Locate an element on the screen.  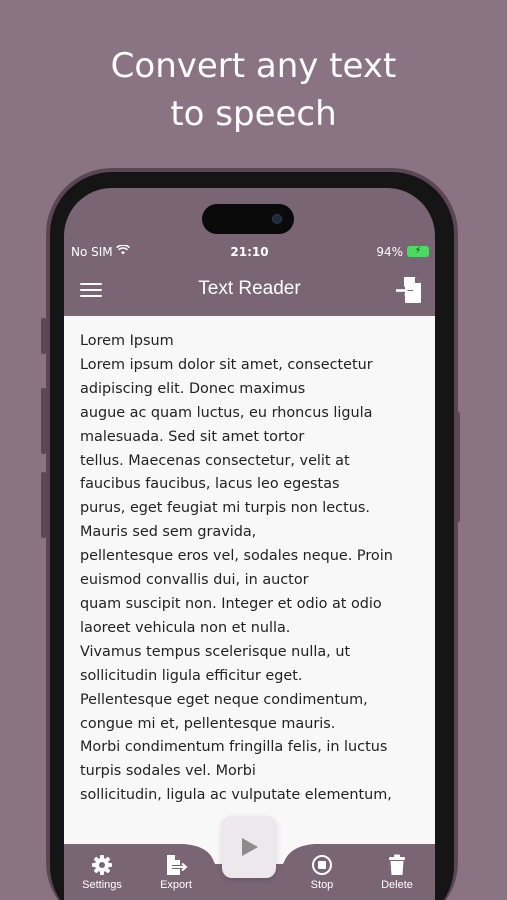
text-line: adipiscing elit. Donec maximus is located at coordinates (193, 388).